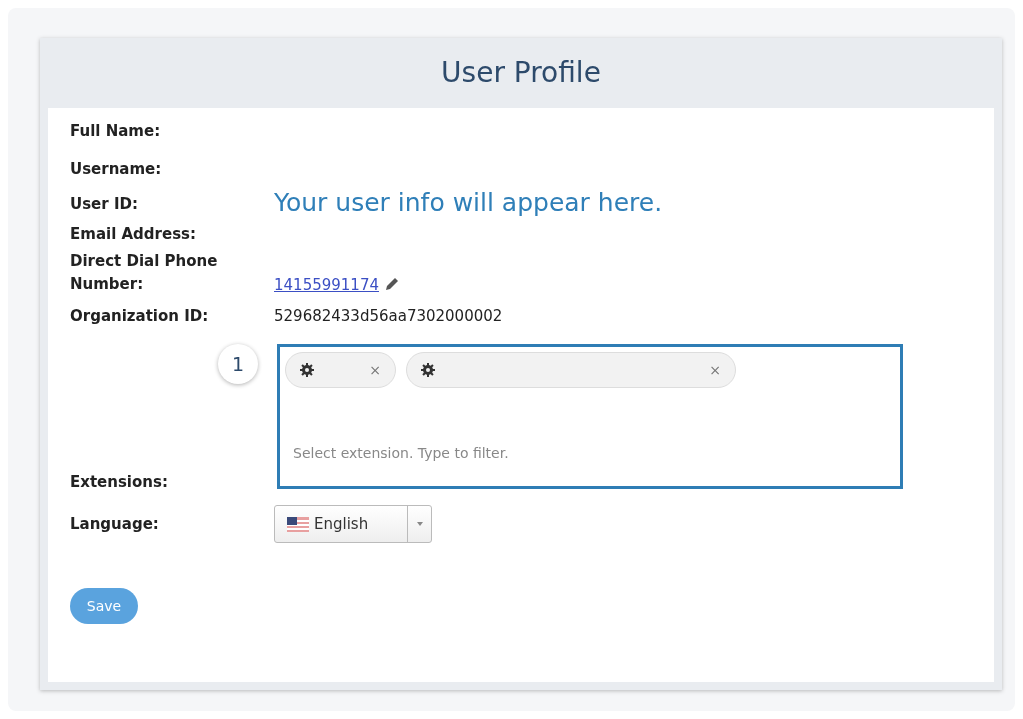 The image size is (1023, 719). I want to click on pencil-icon, so click(392, 284).